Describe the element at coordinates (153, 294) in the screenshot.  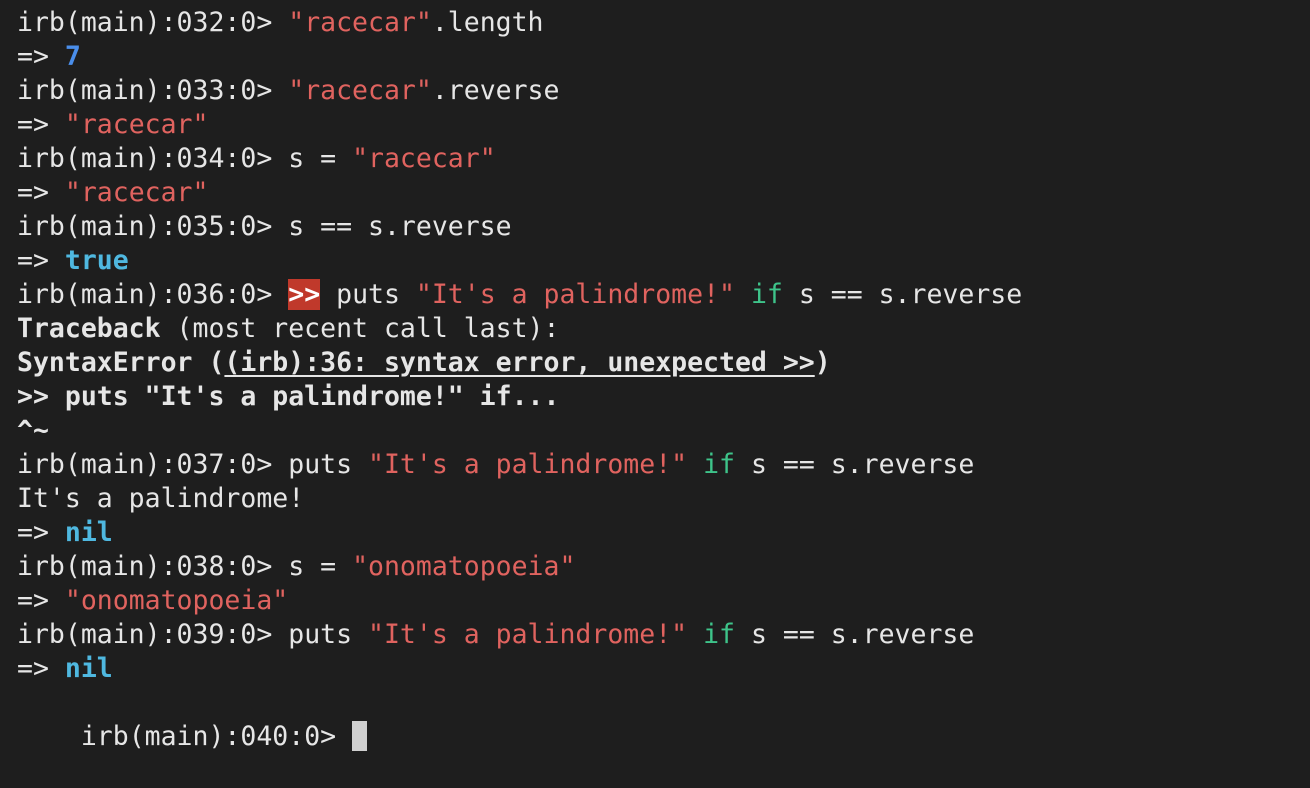
I see `terminal-text-segment: irb(main):036:0>` at that location.